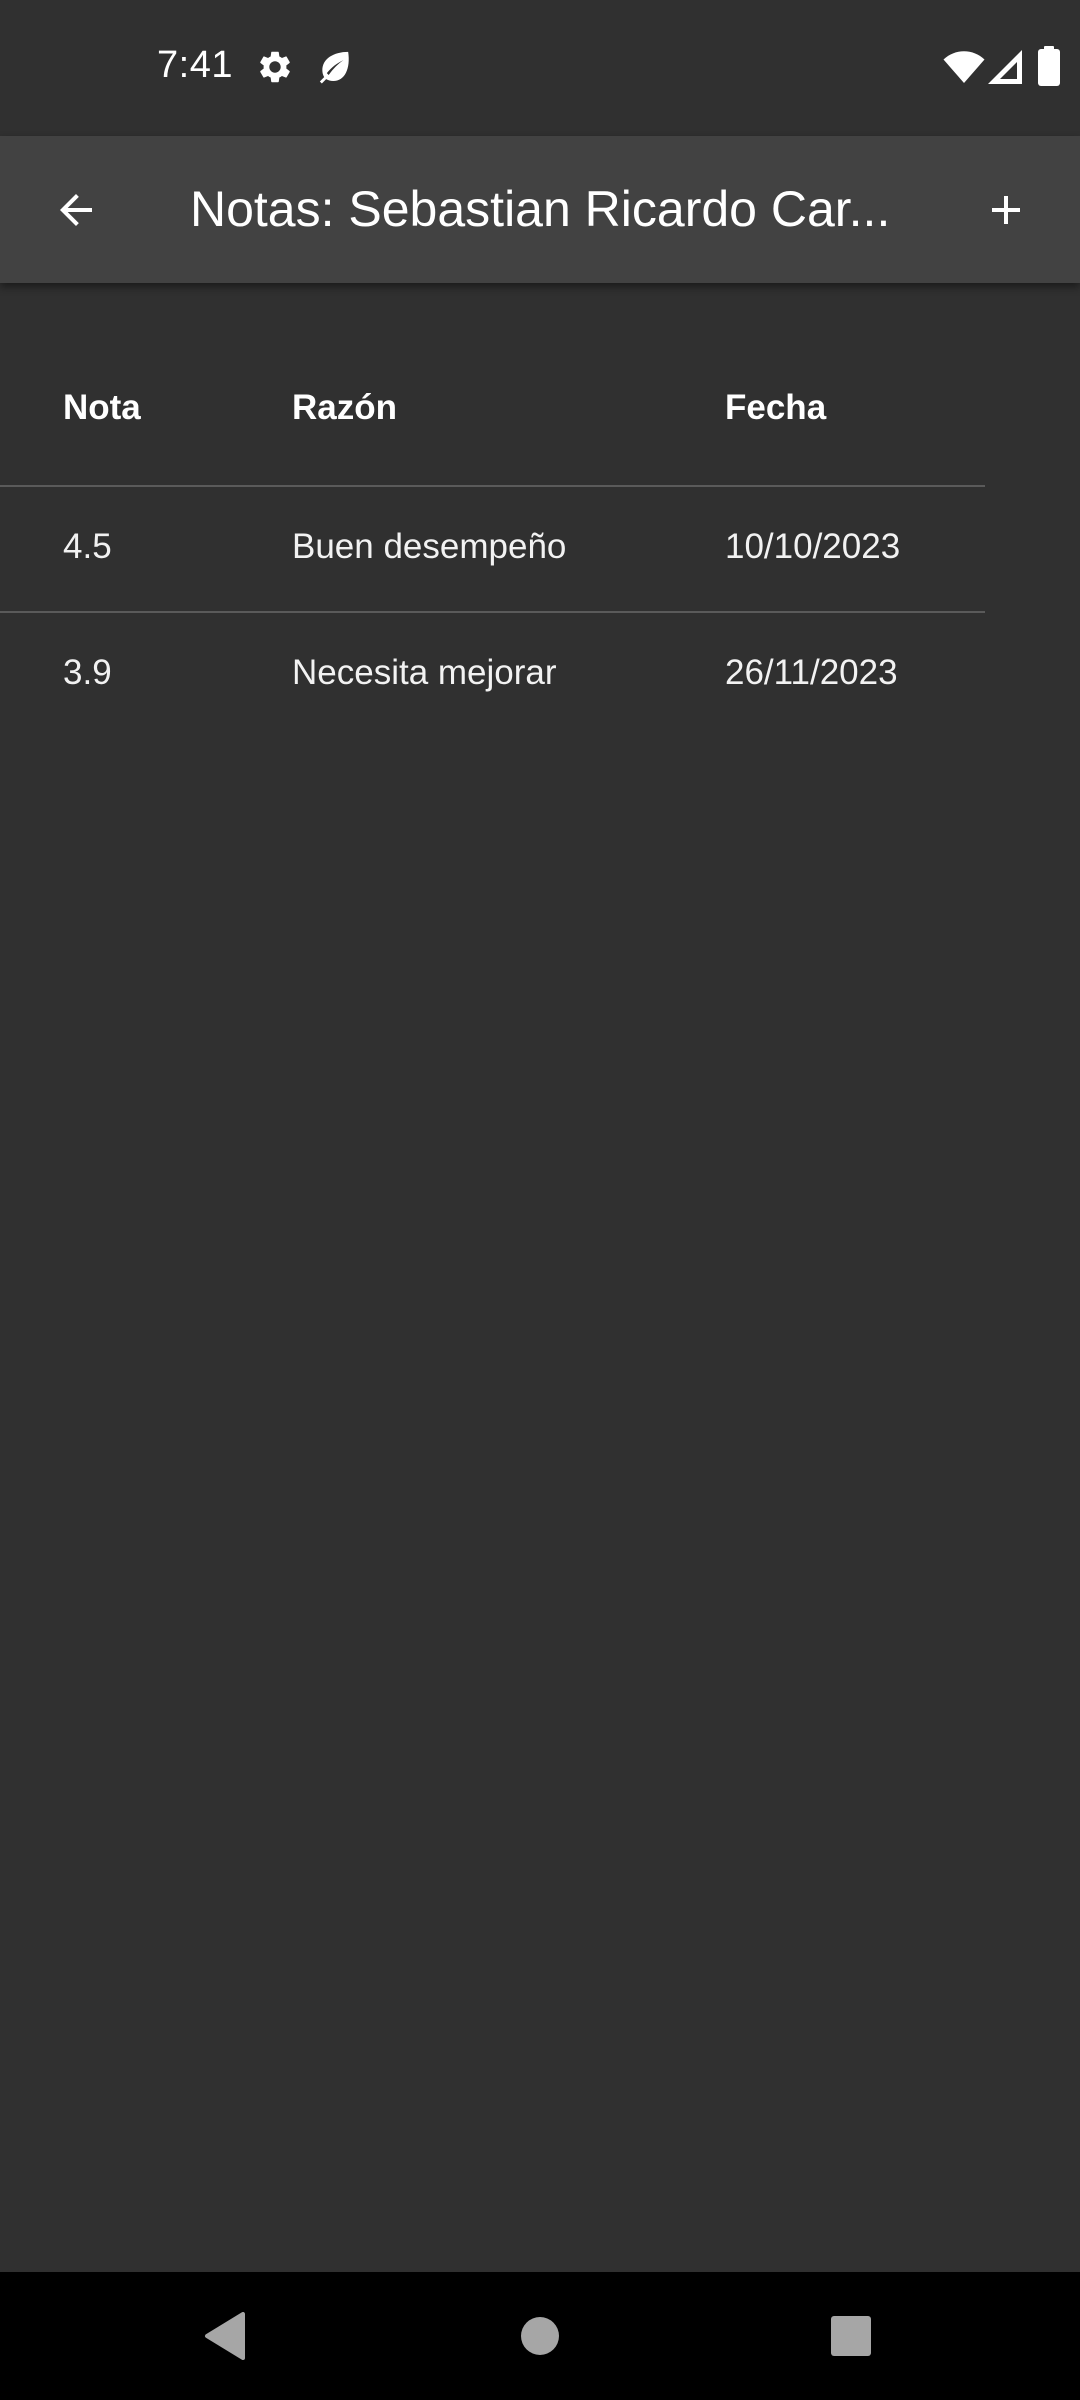 Image resolution: width=1080 pixels, height=2400 pixels. Describe the element at coordinates (1049, 66) in the screenshot. I see `battery-icon` at that location.